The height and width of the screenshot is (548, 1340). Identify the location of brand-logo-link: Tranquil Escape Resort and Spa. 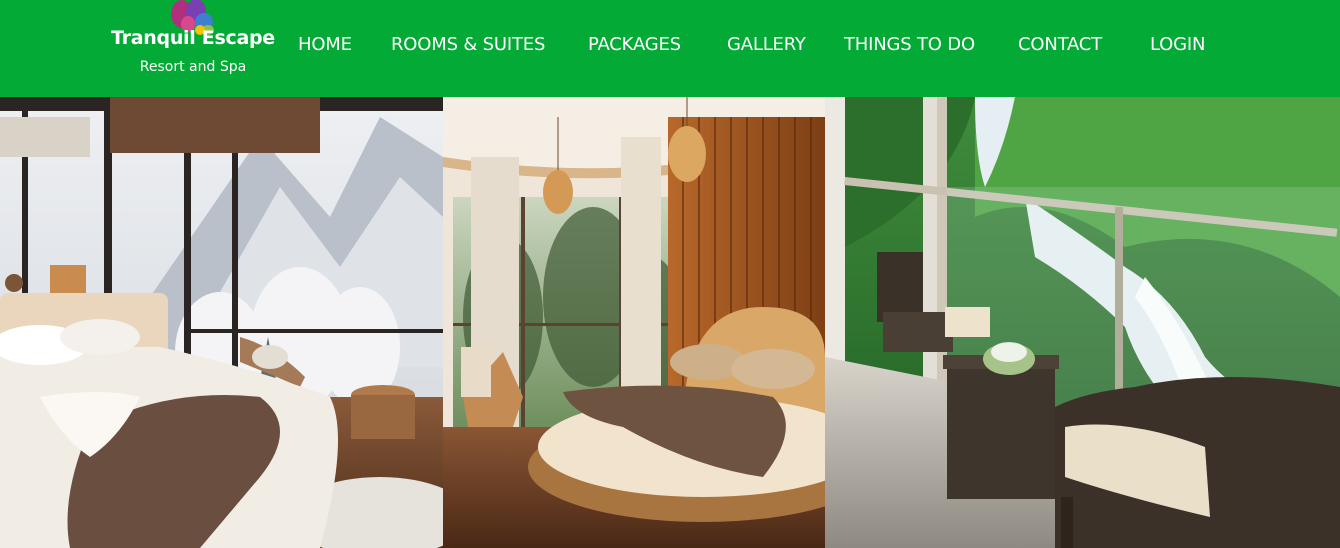
(193, 45).